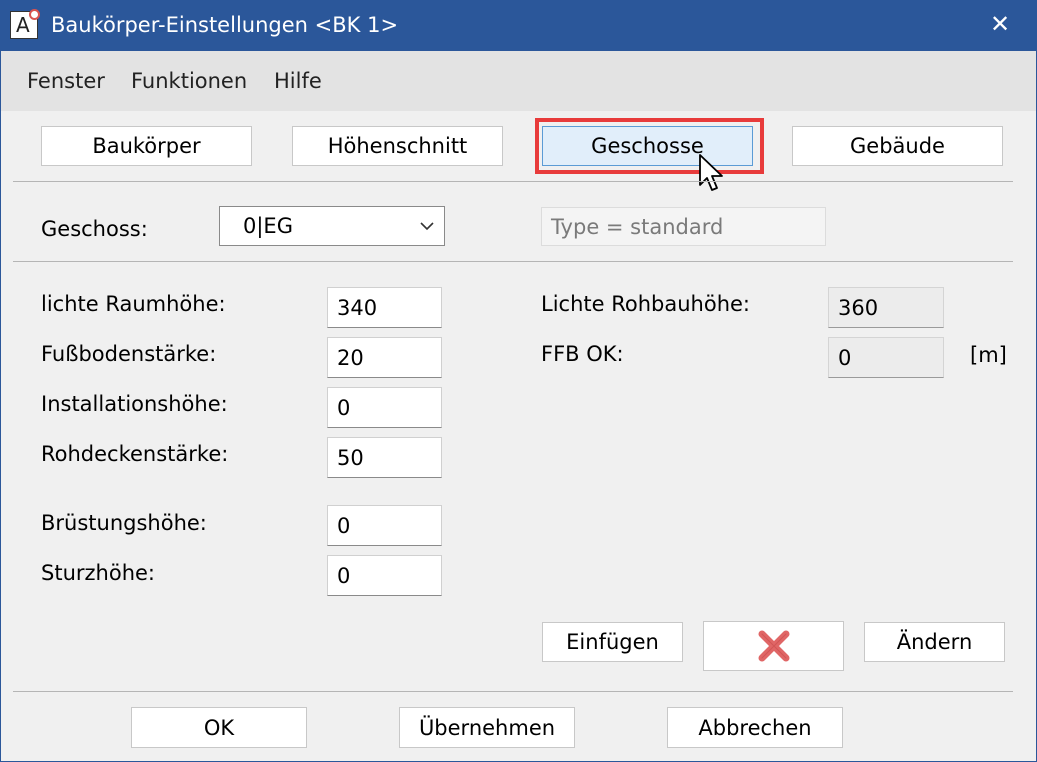 The width and height of the screenshot is (1037, 762). Describe the element at coordinates (384, 457) in the screenshot. I see `rohdeckenstaerke-input: 50` at that location.